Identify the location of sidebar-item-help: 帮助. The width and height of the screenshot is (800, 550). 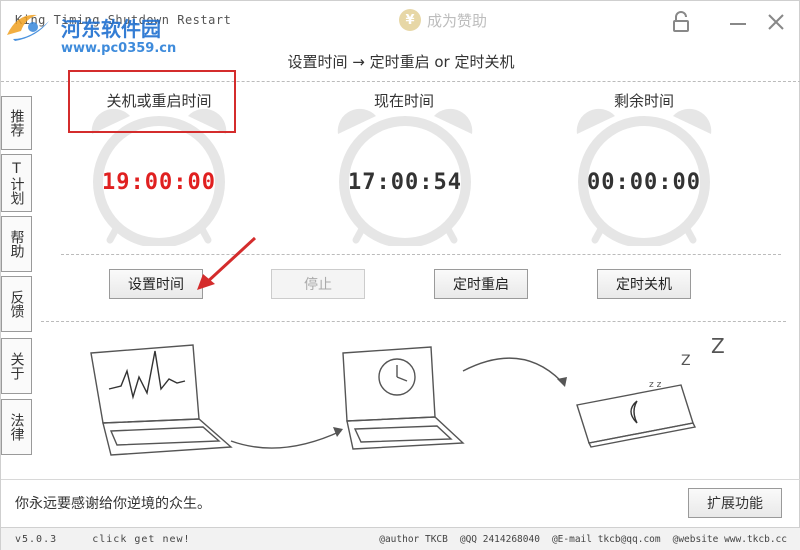
(16, 244).